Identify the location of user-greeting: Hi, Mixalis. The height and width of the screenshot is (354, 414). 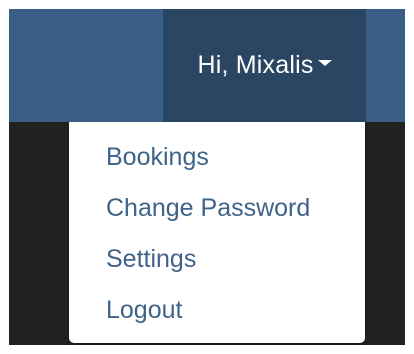
(255, 65).